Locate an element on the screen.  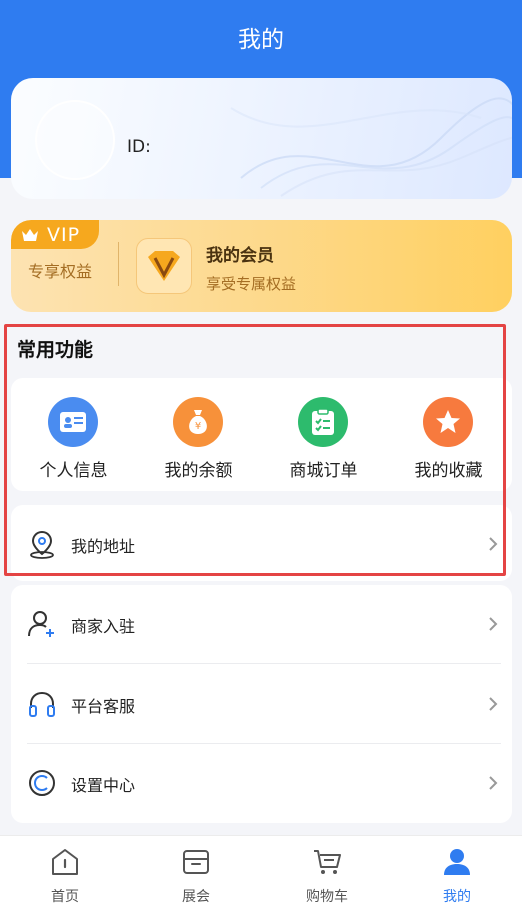
menu-row-label: 商家入驻 is located at coordinates (103, 626).